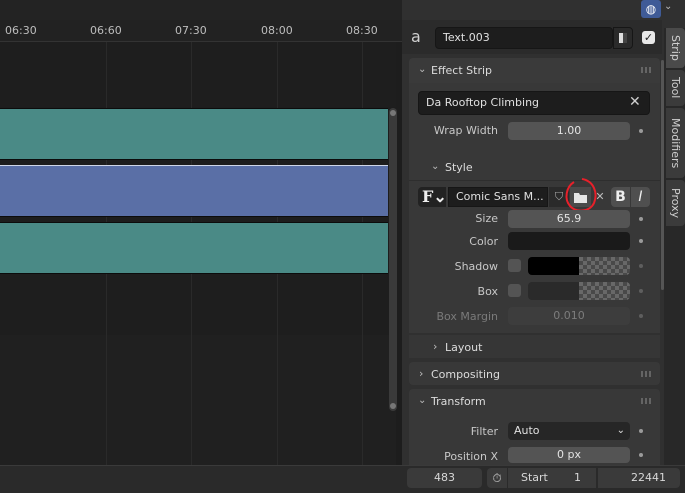 The width and height of the screenshot is (685, 493). What do you see at coordinates (362, 30) in the screenshot?
I see `ruler-tick: 08:30` at bounding box center [362, 30].